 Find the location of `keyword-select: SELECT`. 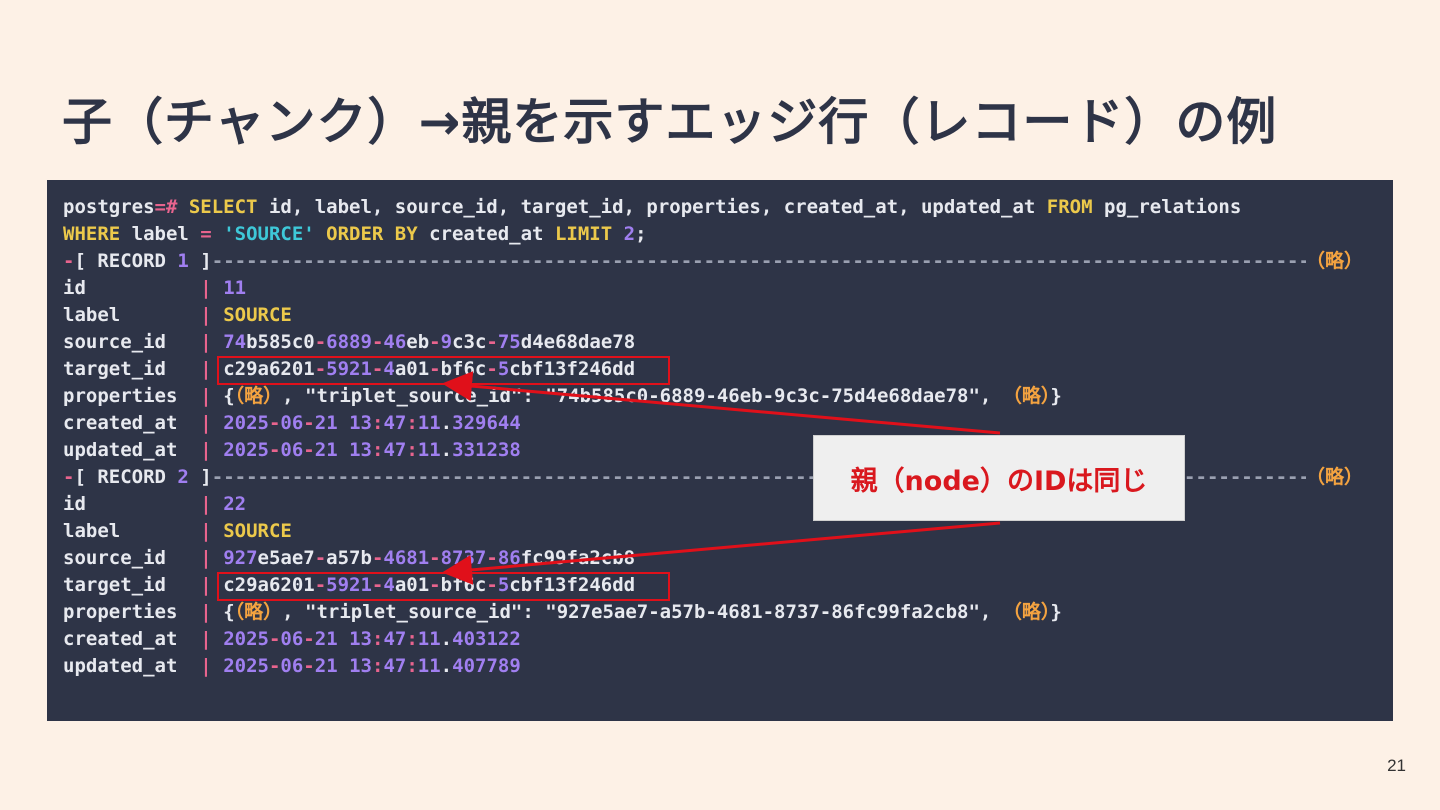

keyword-select: SELECT is located at coordinates (223, 207).